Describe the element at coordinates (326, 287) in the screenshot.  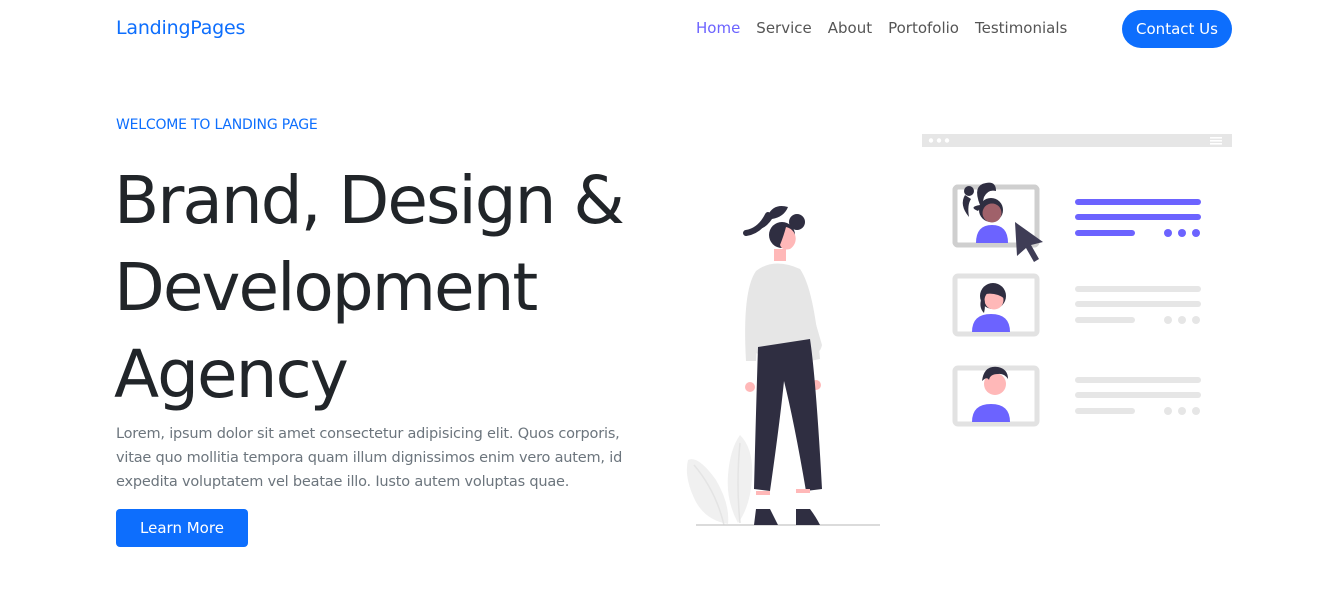
I see `headline-line: Development` at that location.